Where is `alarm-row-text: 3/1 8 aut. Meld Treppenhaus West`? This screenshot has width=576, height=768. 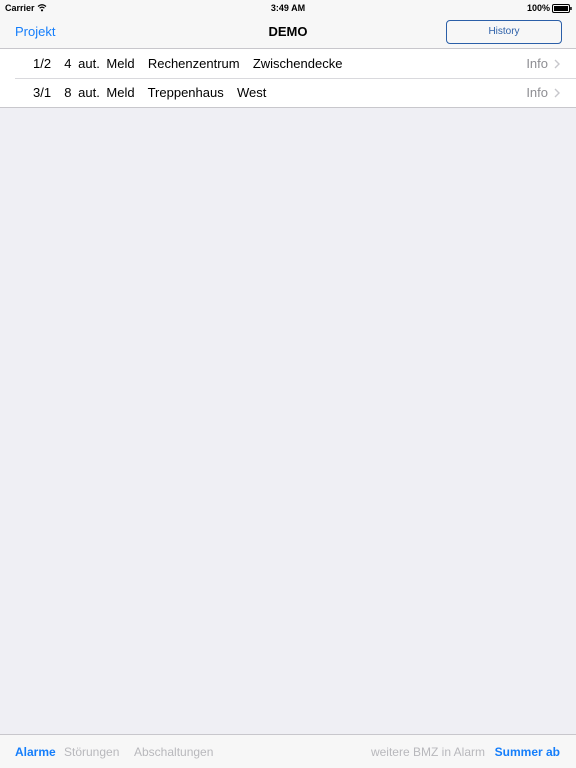 alarm-row-text: 3/1 8 aut. Meld Treppenhaus West is located at coordinates (150, 92).